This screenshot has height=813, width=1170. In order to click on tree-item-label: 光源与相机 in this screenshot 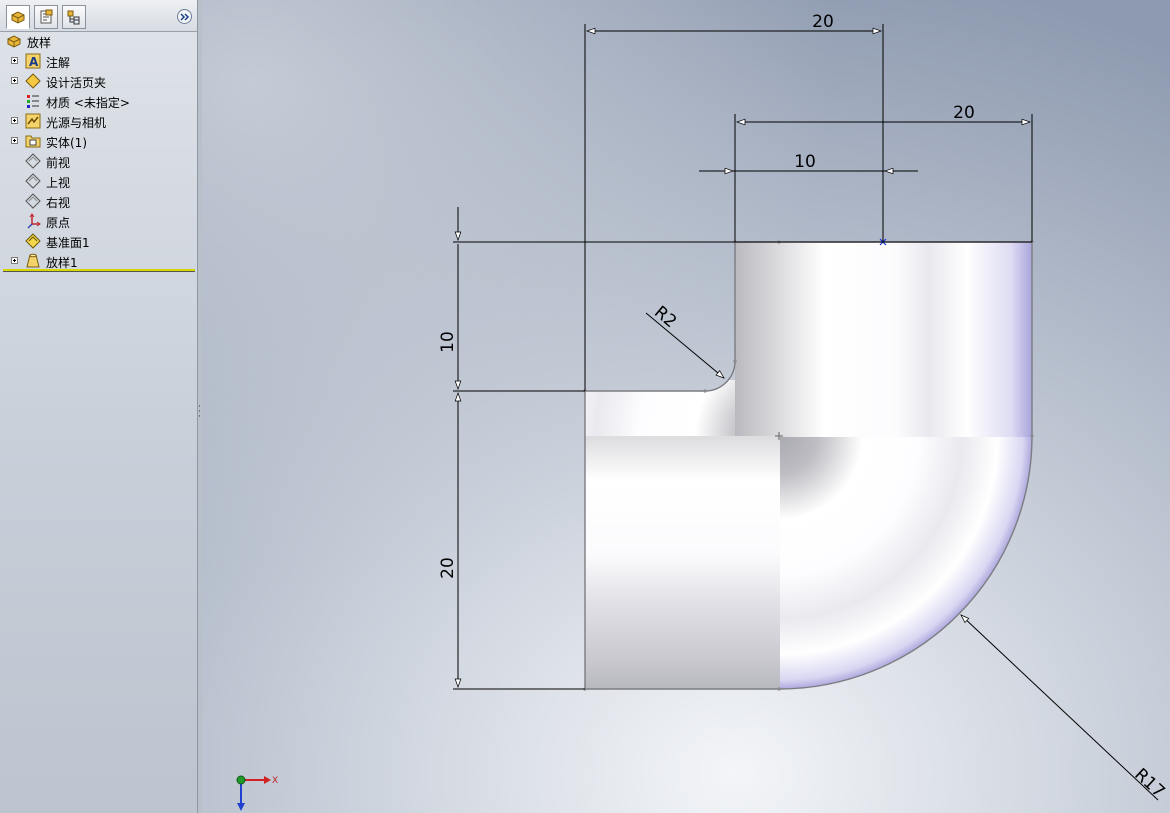, I will do `click(76, 123)`.